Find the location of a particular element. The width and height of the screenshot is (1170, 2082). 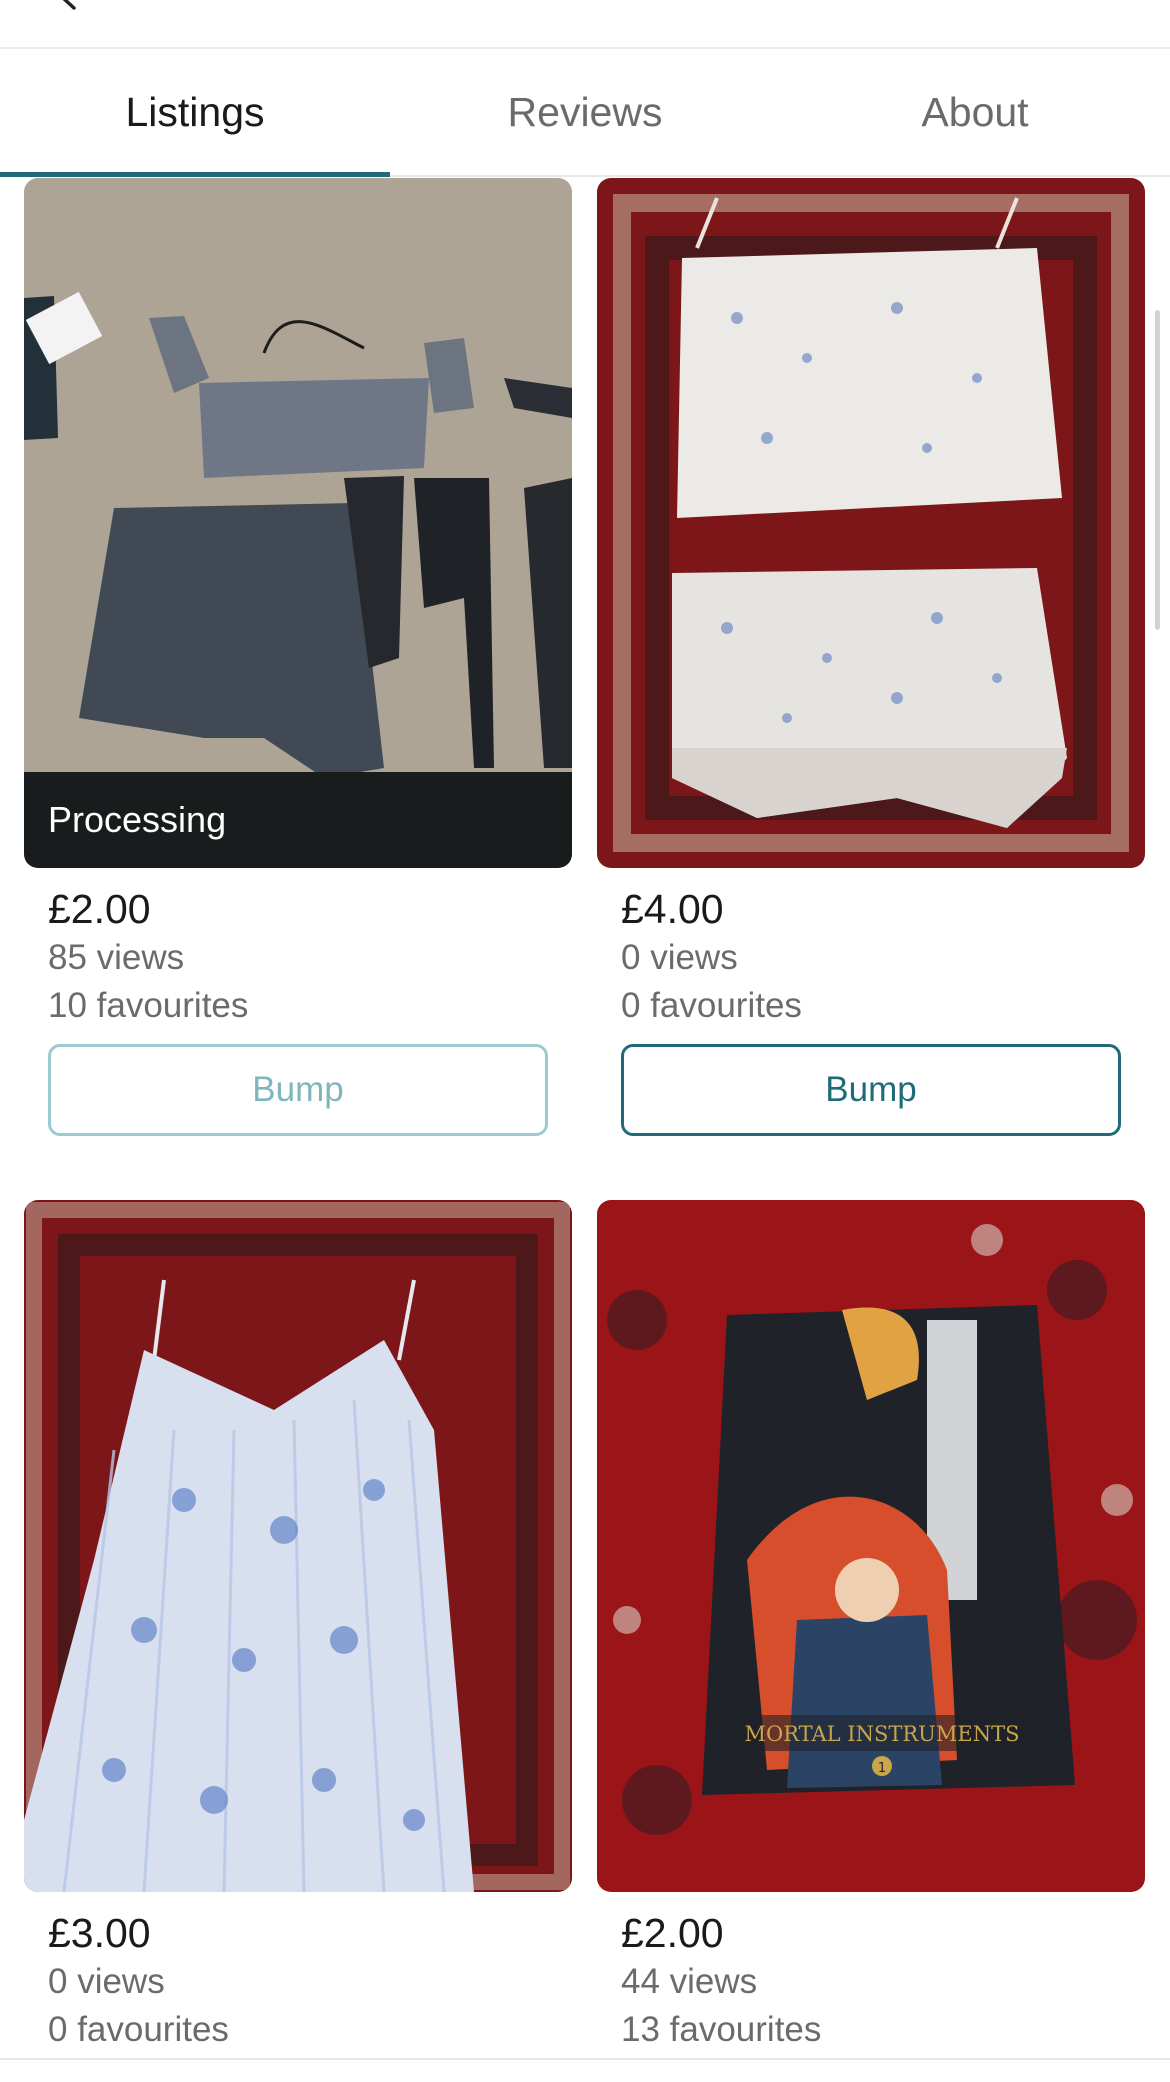

status-badge: Processing is located at coordinates (298, 820).